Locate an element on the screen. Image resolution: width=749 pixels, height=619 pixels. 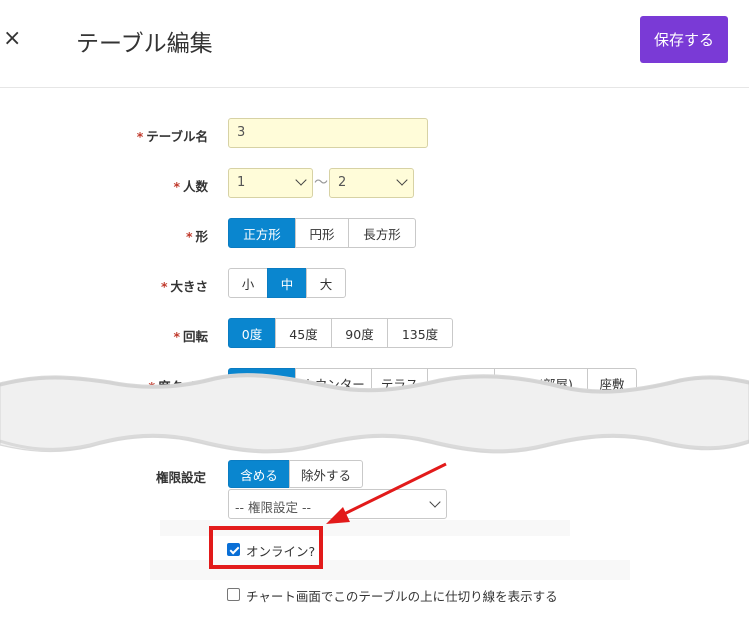
divider-line-label: チャート画面でこのテーブルの上に仕切り線を表示する is located at coordinates (402, 596).